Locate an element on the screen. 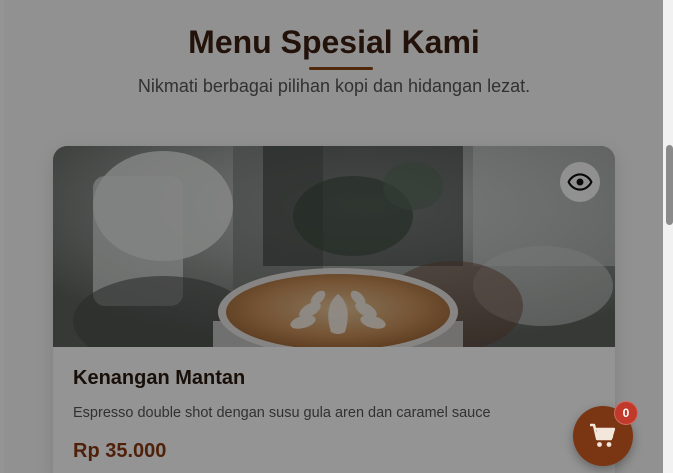 This screenshot has width=673, height=473. scrollbar-track is located at coordinates (668, 236).